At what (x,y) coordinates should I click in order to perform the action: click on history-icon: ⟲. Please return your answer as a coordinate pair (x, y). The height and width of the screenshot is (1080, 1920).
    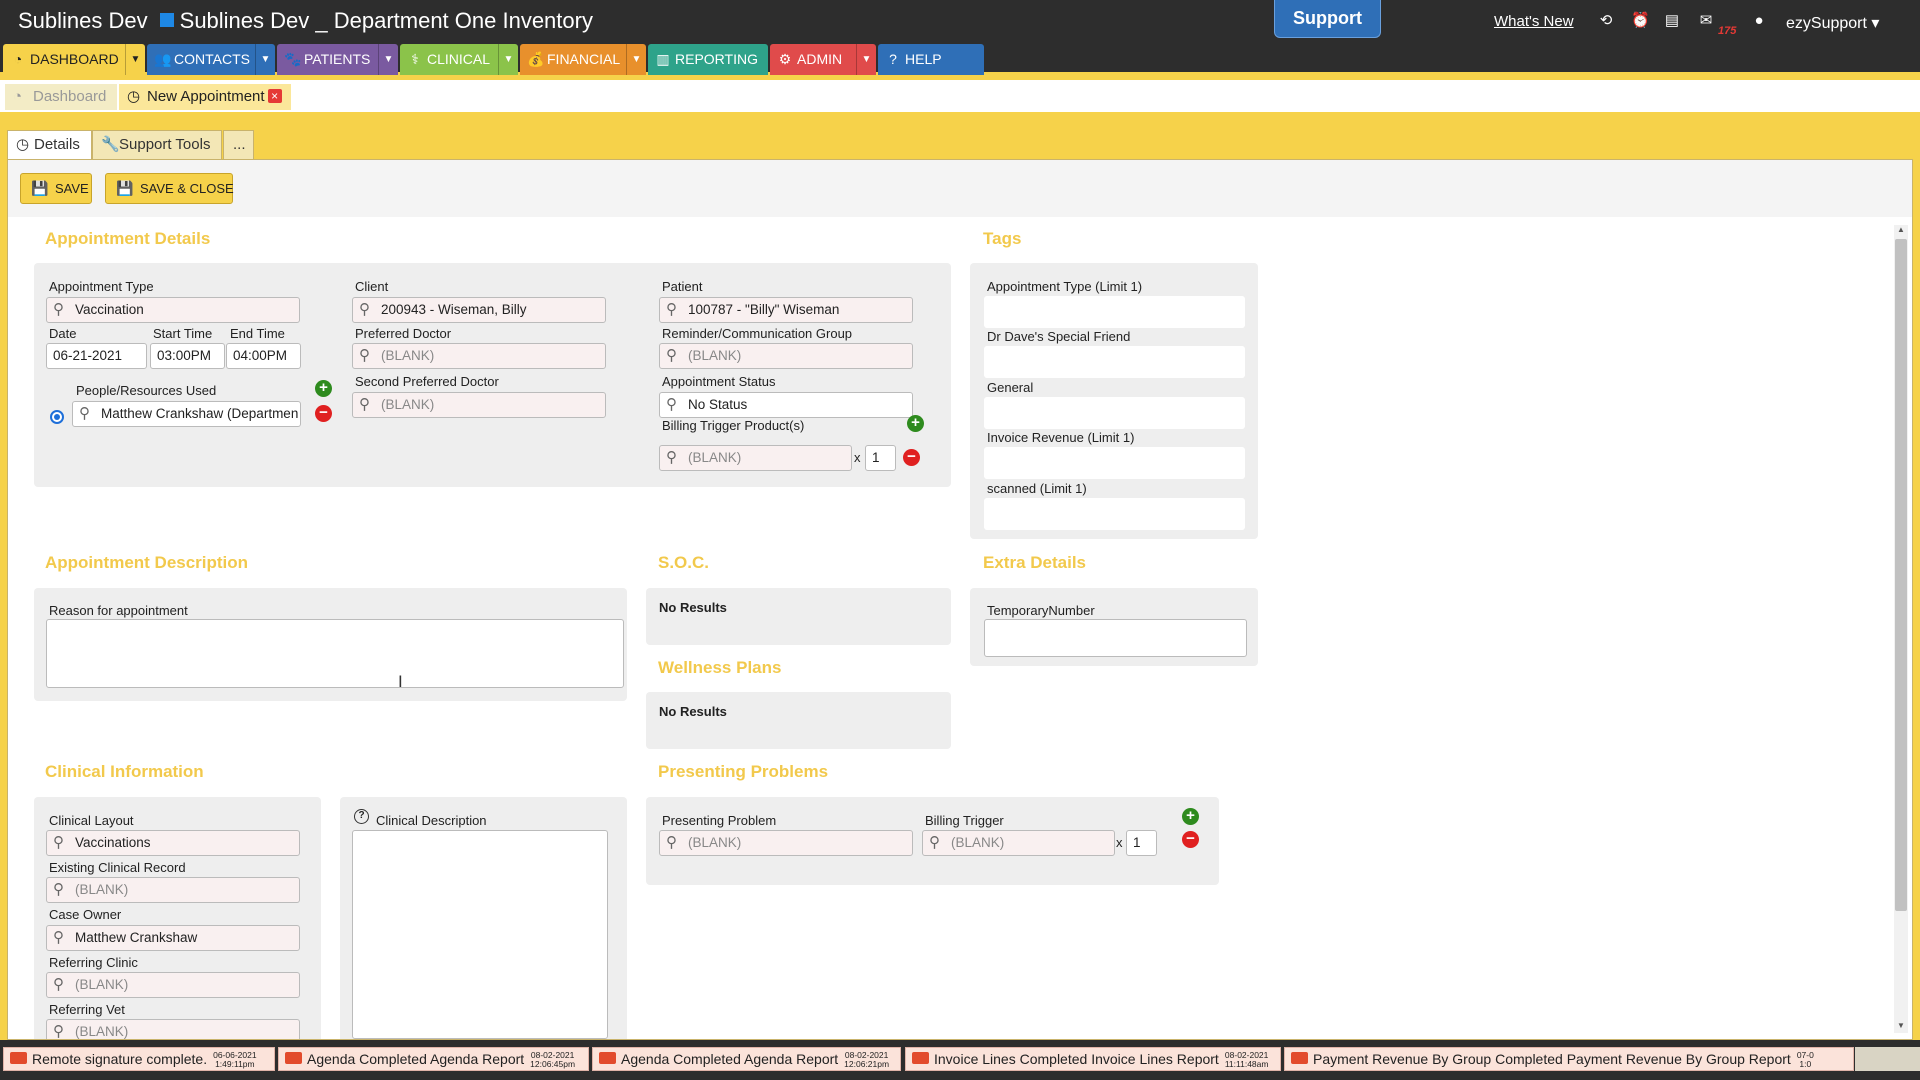
    Looking at the image, I should click on (1606, 21).